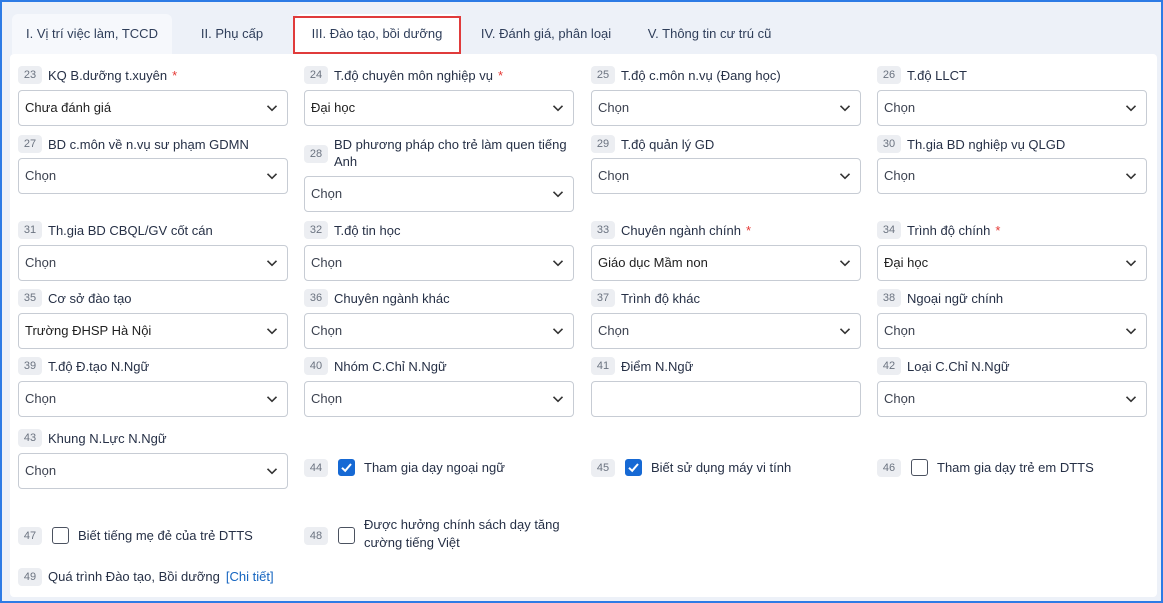  I want to click on field-number: 26, so click(889, 75).